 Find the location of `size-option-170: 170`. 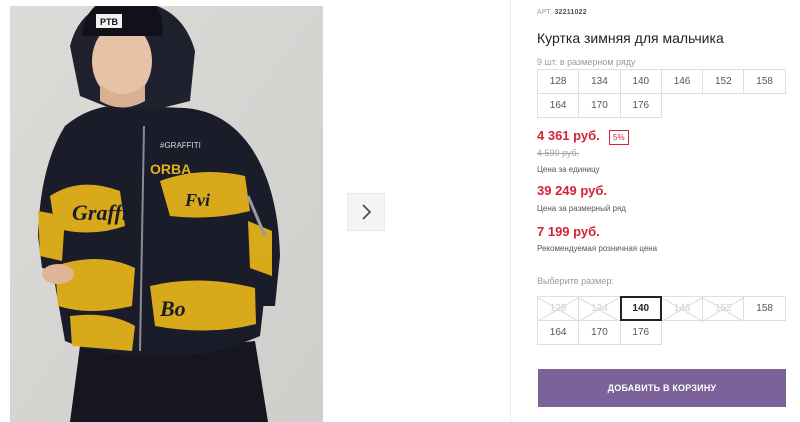

size-option-170: 170 is located at coordinates (599, 332).